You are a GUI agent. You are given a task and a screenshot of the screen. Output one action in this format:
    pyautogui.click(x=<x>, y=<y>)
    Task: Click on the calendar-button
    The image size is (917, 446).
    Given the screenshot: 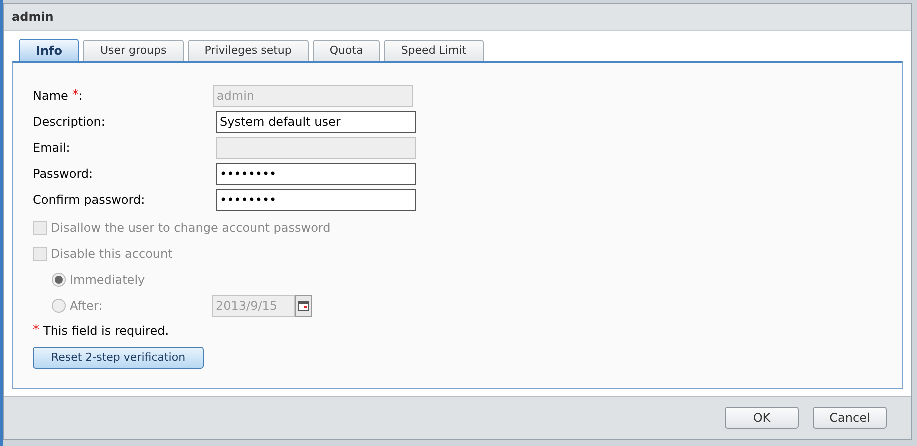 What is the action you would take?
    pyautogui.click(x=303, y=306)
    